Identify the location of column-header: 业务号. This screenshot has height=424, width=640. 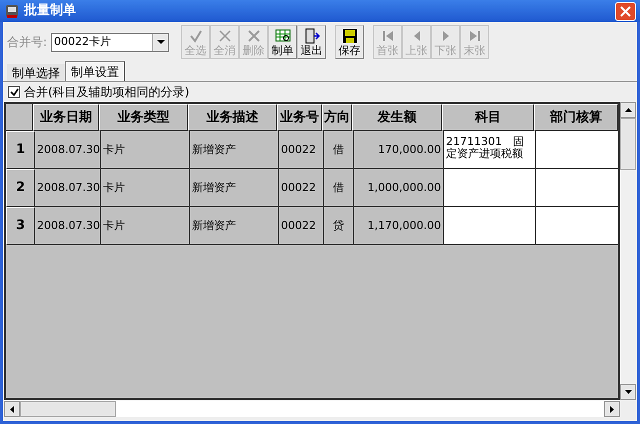
(299, 117).